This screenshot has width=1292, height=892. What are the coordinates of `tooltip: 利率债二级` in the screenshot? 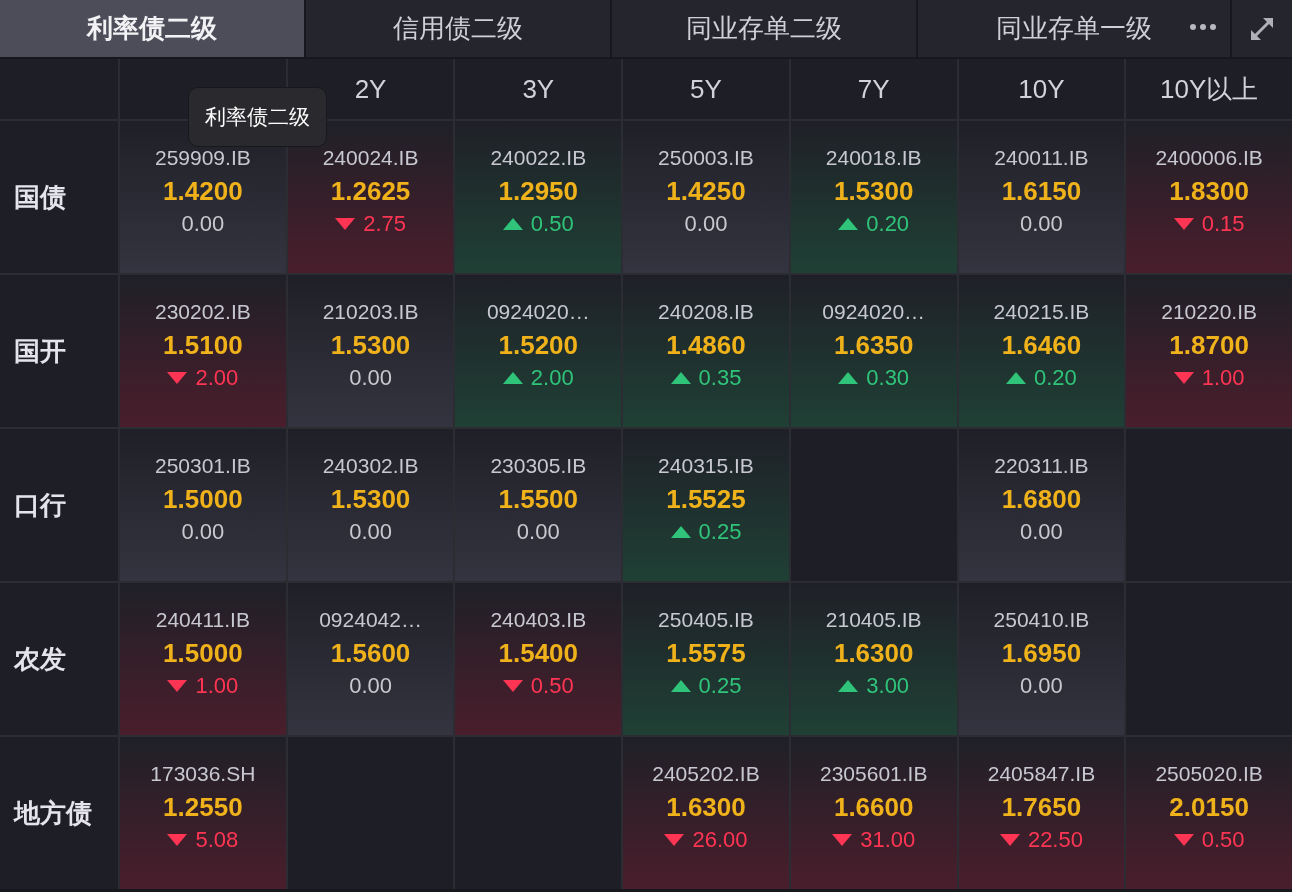 It's located at (257, 117).